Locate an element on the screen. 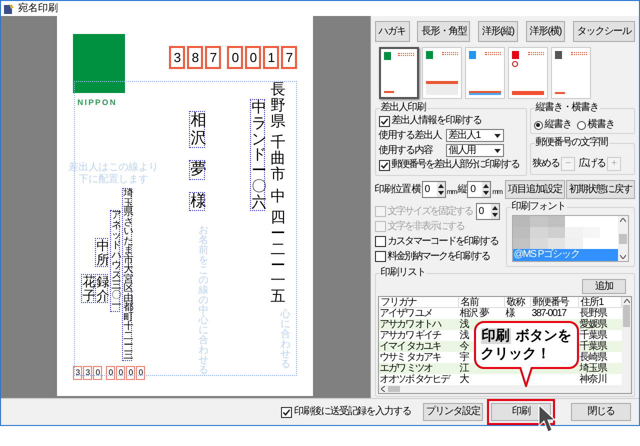 This screenshot has height=446, width=640. recipient-address: 中 is located at coordinates (278, 196).